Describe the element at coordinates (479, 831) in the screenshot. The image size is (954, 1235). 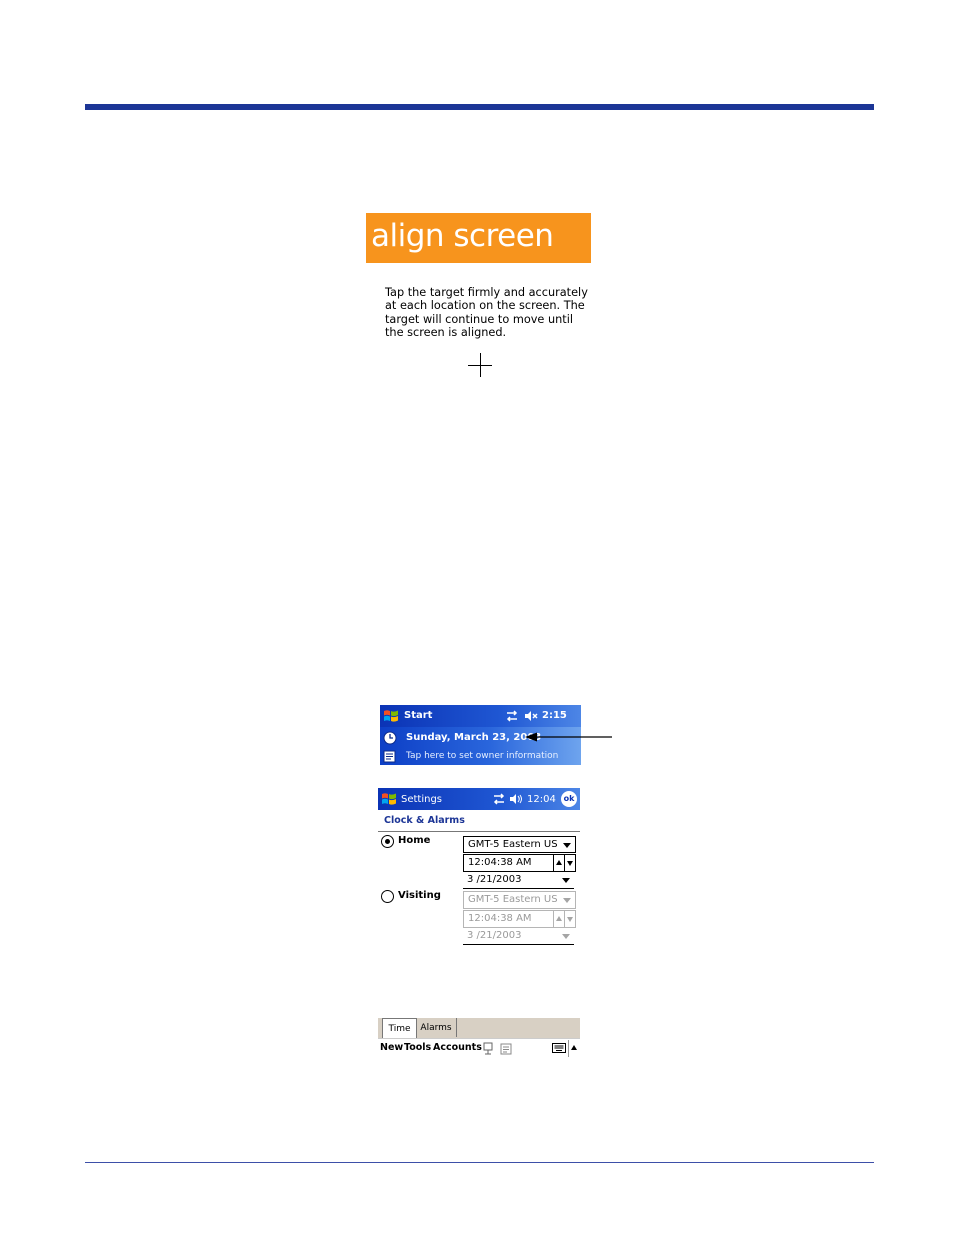
I see `divider` at that location.